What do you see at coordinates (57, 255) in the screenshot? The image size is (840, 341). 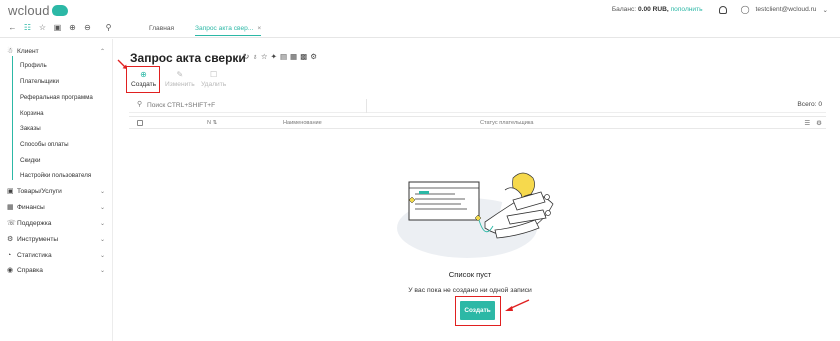 I see `sidebar-item-statistics: ◔ Статистика ⌄` at bounding box center [57, 255].